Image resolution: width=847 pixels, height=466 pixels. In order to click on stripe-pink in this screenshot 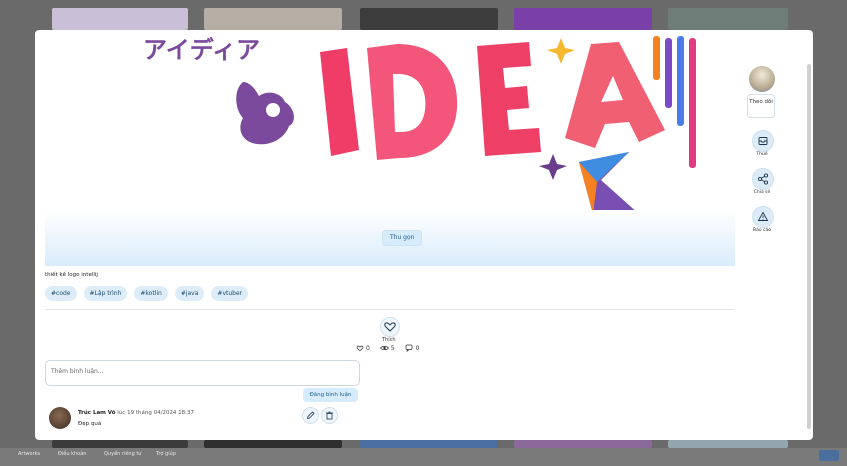, I will do `click(692, 103)`.